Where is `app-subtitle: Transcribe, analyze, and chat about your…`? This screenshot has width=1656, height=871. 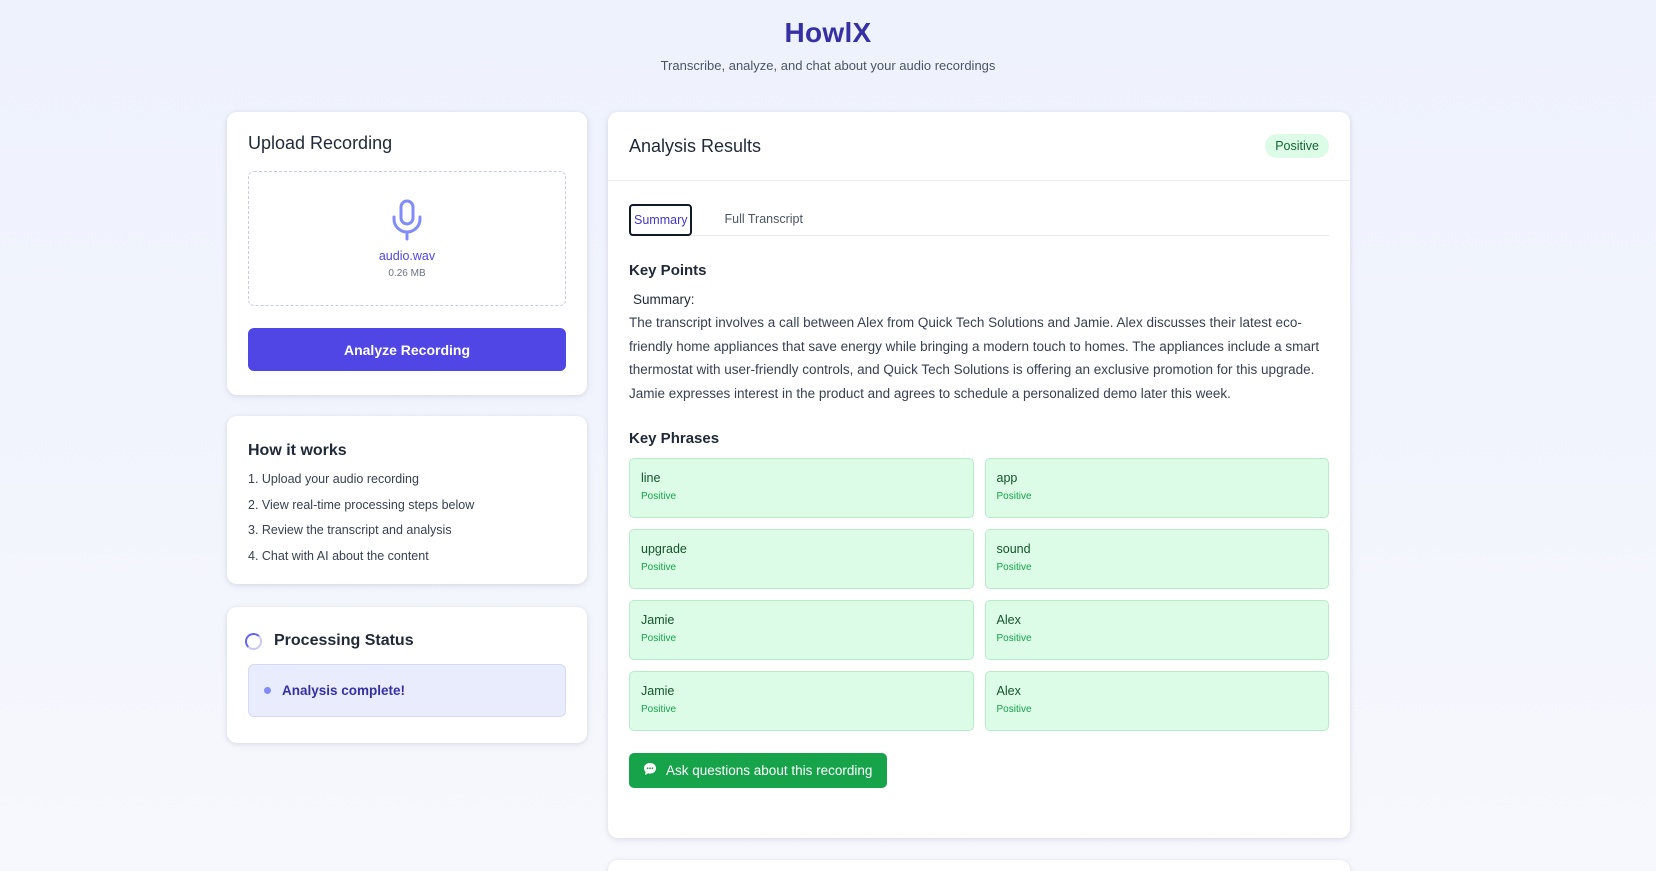
app-subtitle: Transcribe, analyze, and chat about your… is located at coordinates (828, 65).